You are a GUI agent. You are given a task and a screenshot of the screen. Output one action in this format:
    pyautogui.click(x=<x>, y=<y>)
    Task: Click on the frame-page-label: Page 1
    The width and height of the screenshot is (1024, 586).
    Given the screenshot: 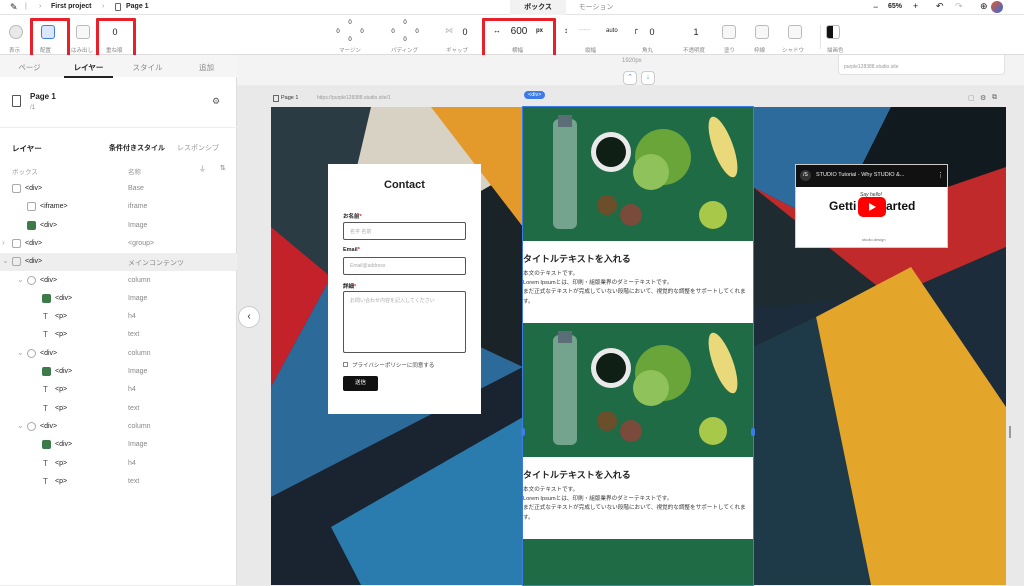 What is the action you would take?
    pyautogui.click(x=290, y=98)
    